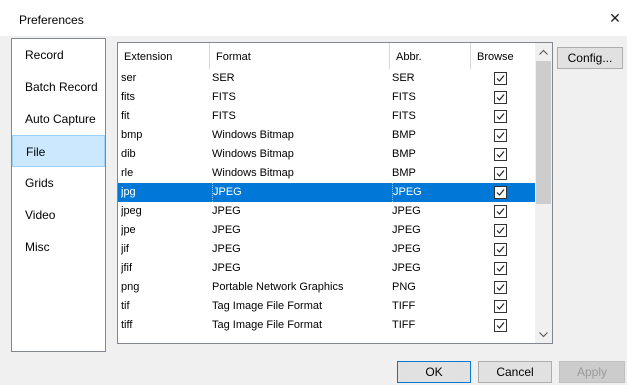 This screenshot has width=627, height=385. I want to click on table-row: jpg JPEG JPEG, so click(326, 192).